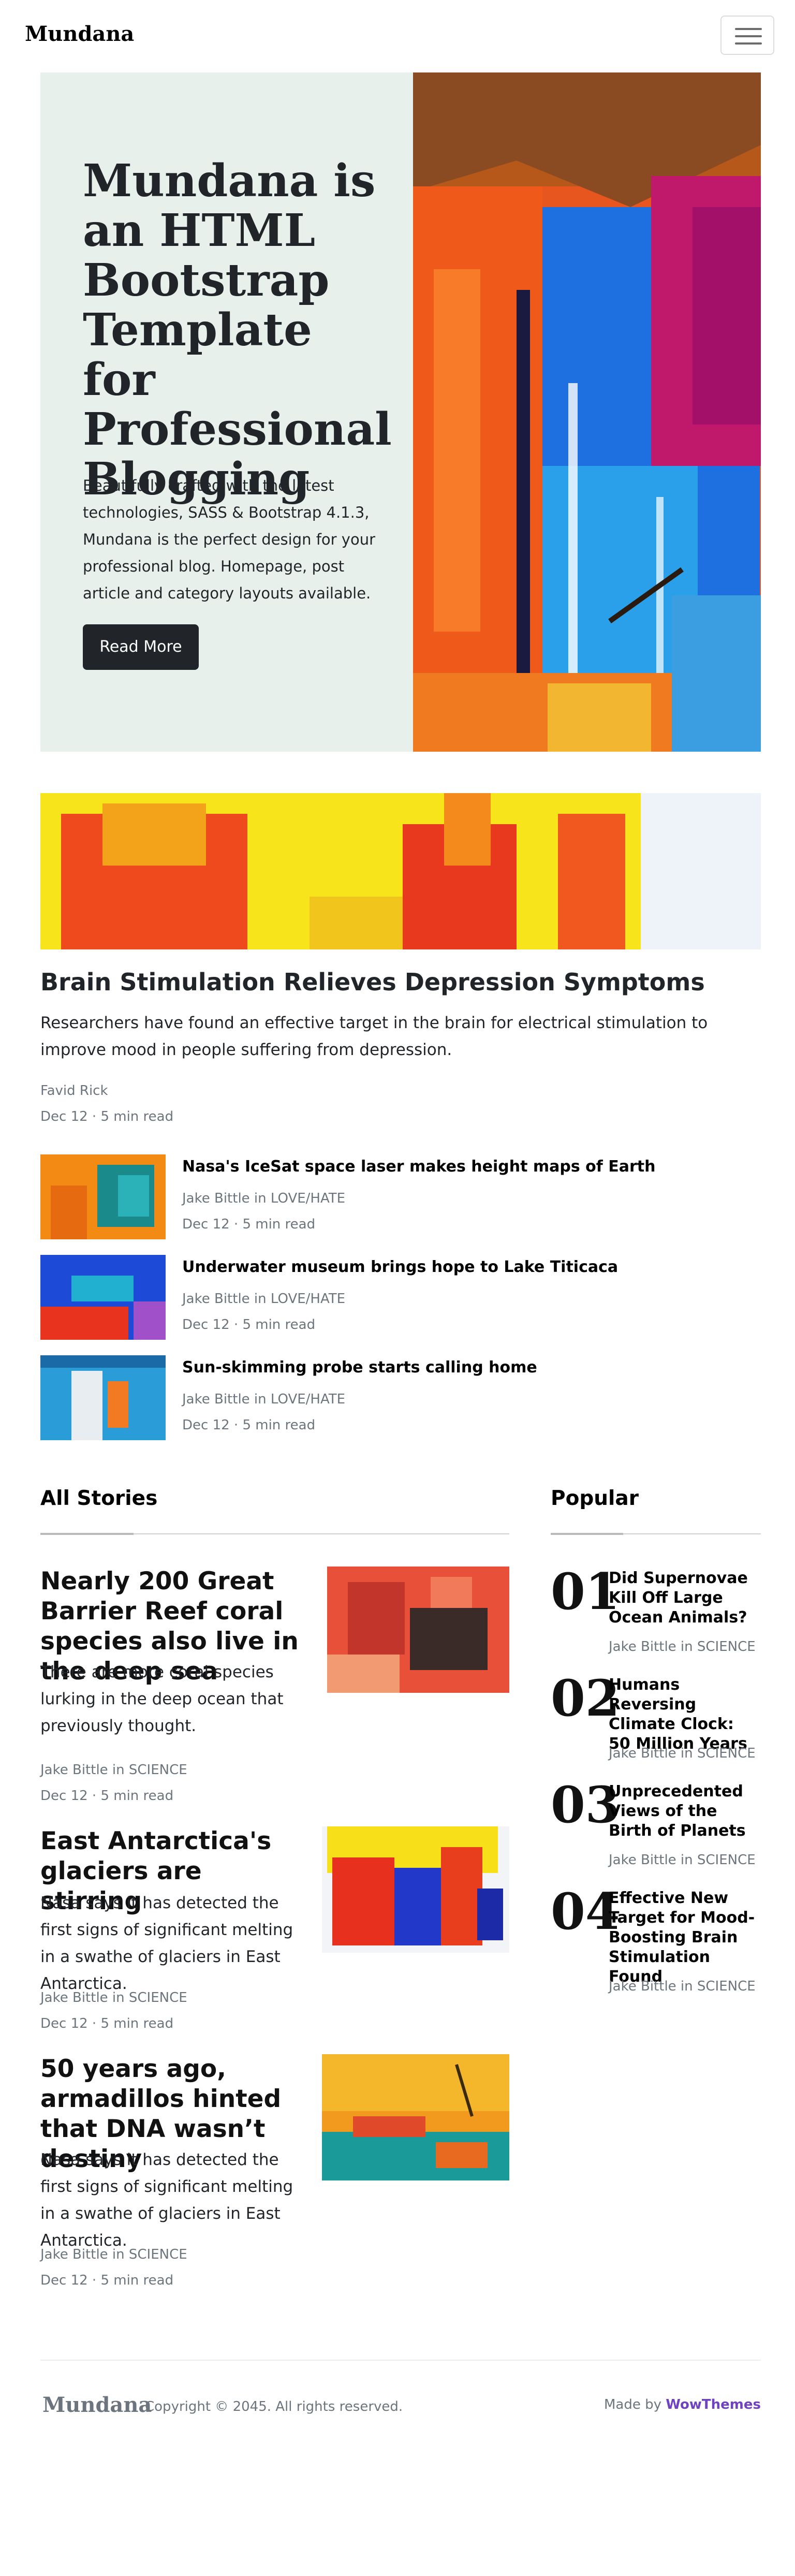 The image size is (795, 2576). I want to click on wowthemes-link: WowThemes, so click(713, 2405).